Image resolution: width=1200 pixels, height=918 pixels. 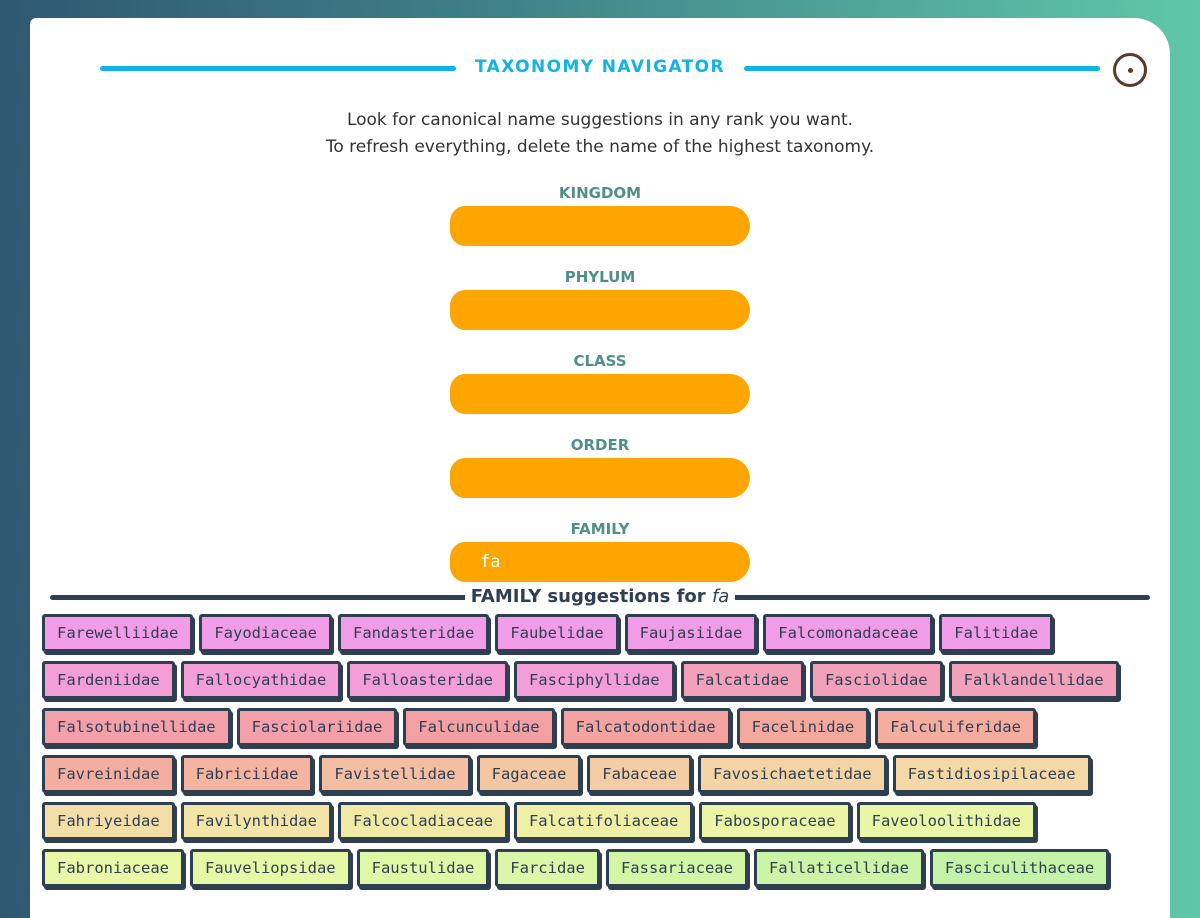 I want to click on phylum-label: PHYLUM, so click(x=600, y=277).